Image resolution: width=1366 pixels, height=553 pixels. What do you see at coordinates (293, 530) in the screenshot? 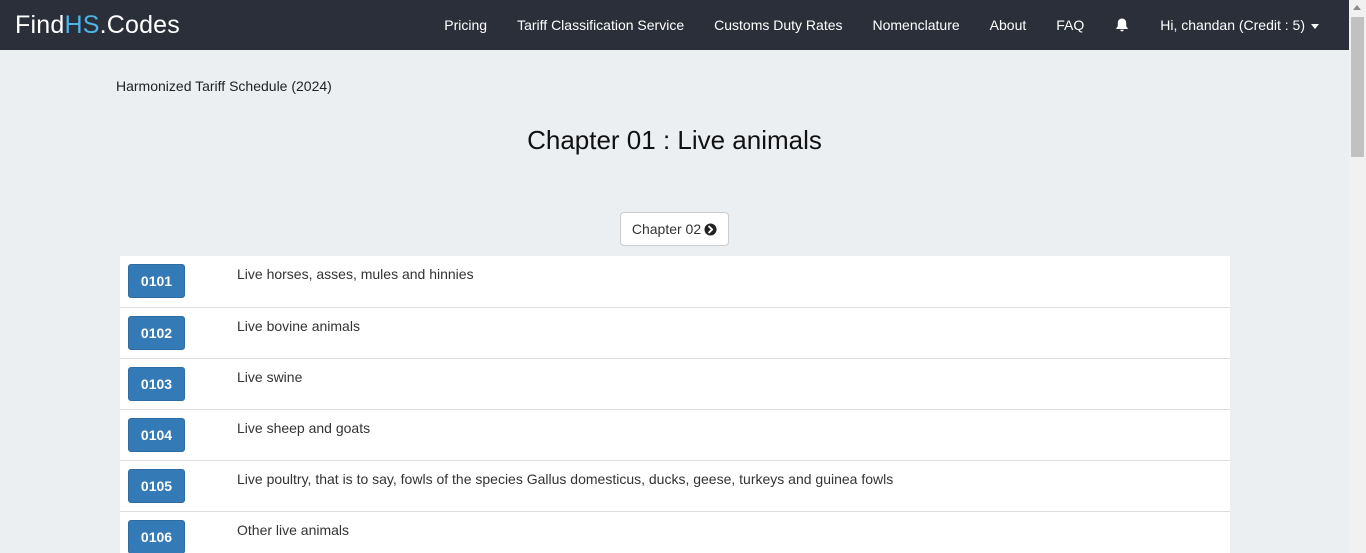
I see `heading-description: Other live animals` at bounding box center [293, 530].